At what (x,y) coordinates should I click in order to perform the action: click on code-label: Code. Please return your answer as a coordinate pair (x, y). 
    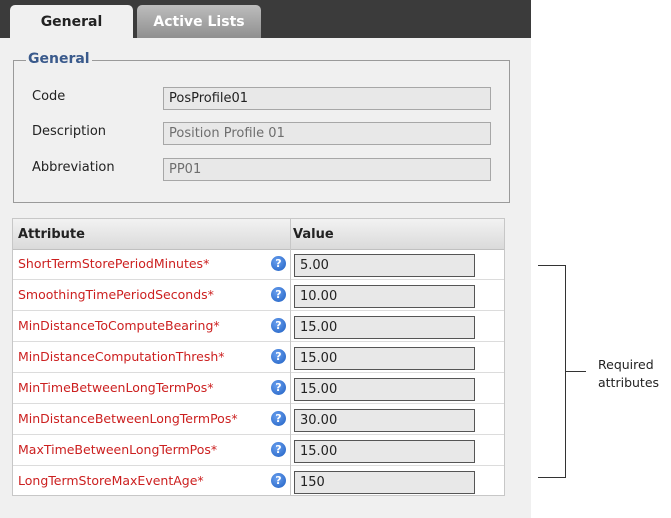
    Looking at the image, I should click on (49, 96).